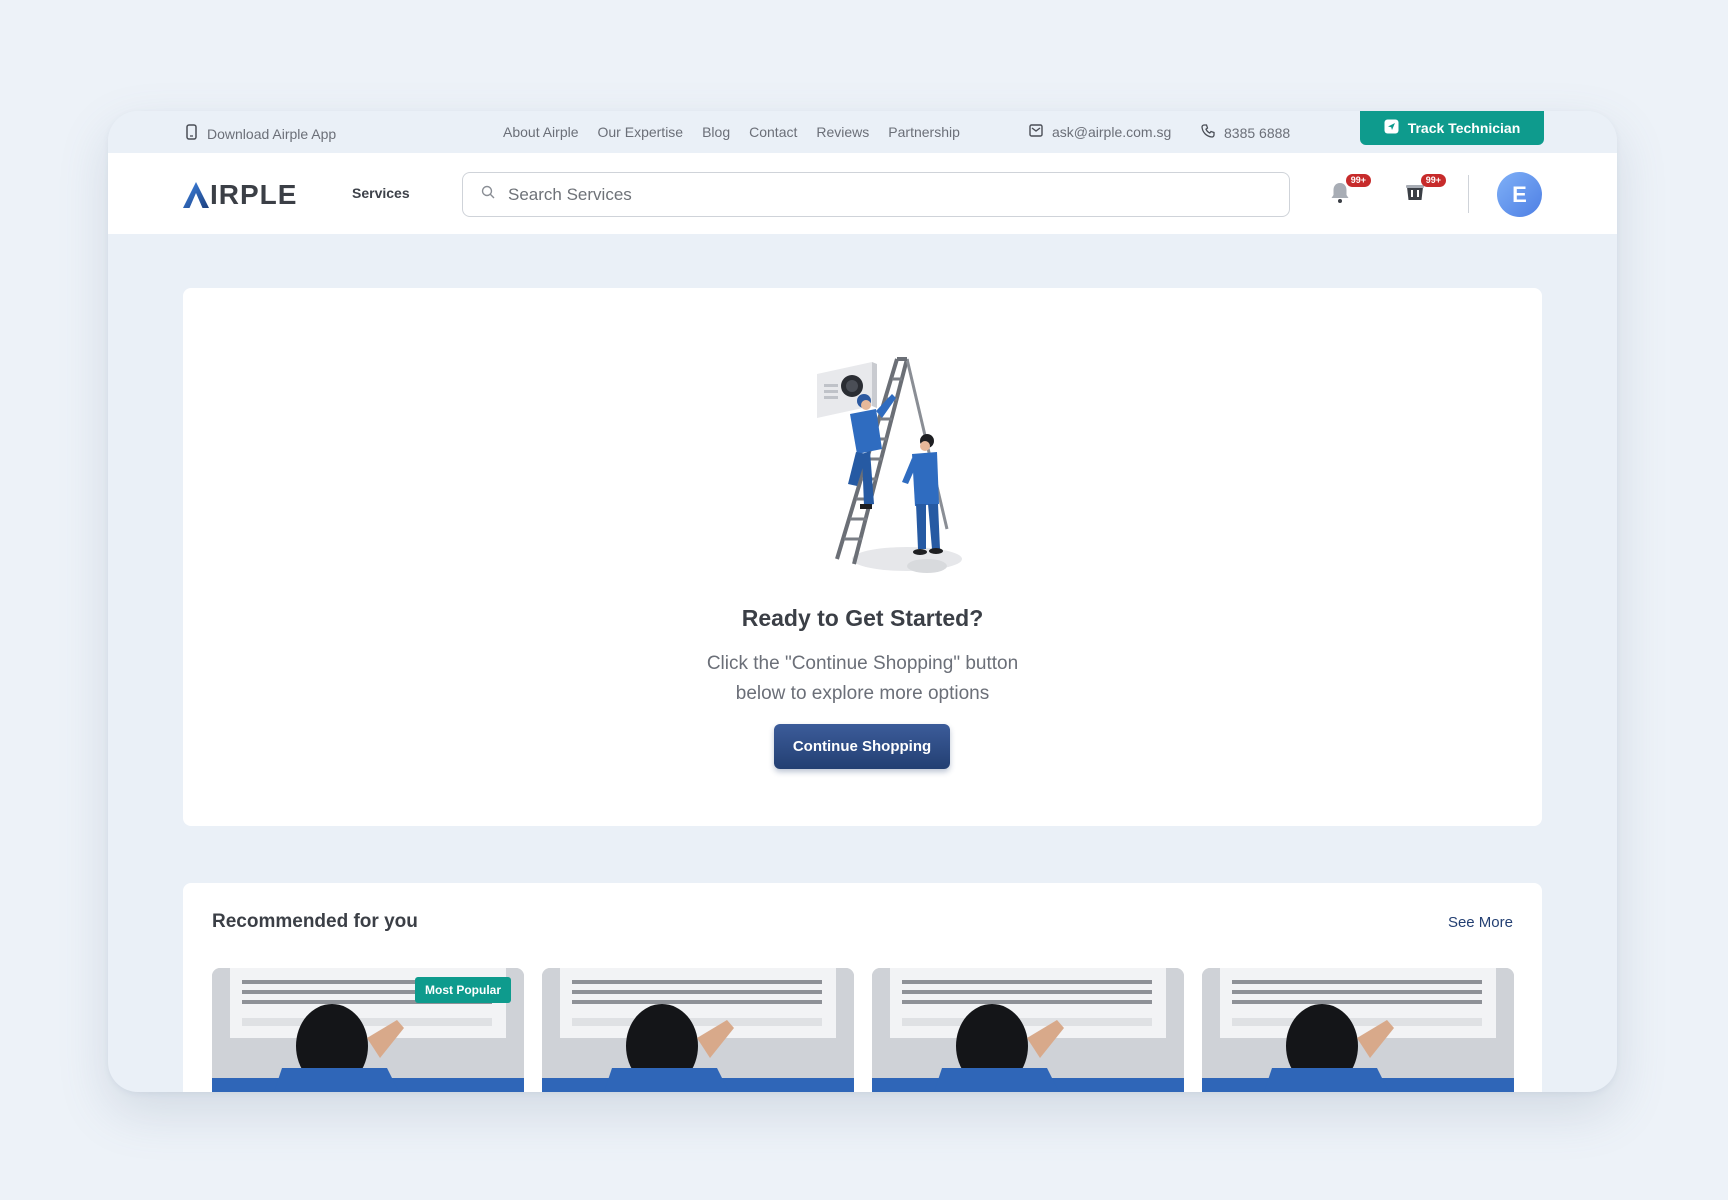  Describe the element at coordinates (315, 921) in the screenshot. I see `recommended-title: Recommended for you` at that location.